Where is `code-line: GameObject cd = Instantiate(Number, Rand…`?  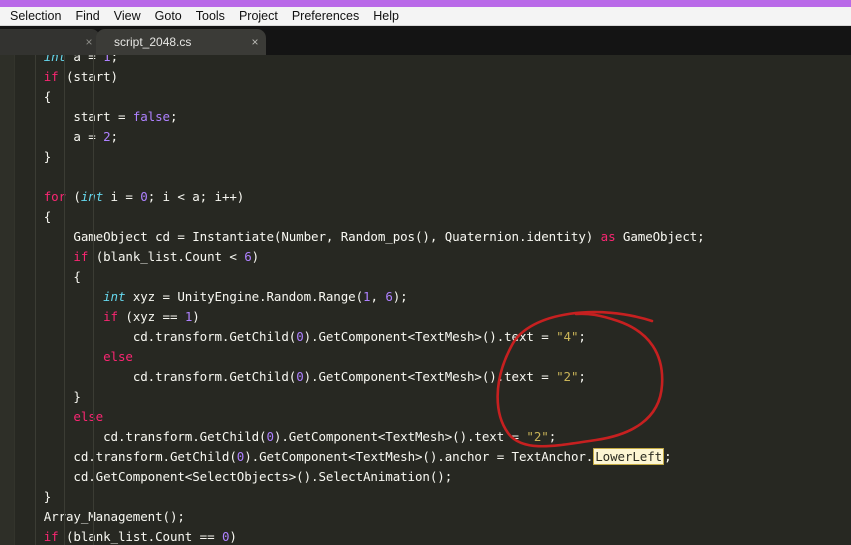
code-line: GameObject cd = Instantiate(Number, Rand… is located at coordinates (432, 237).